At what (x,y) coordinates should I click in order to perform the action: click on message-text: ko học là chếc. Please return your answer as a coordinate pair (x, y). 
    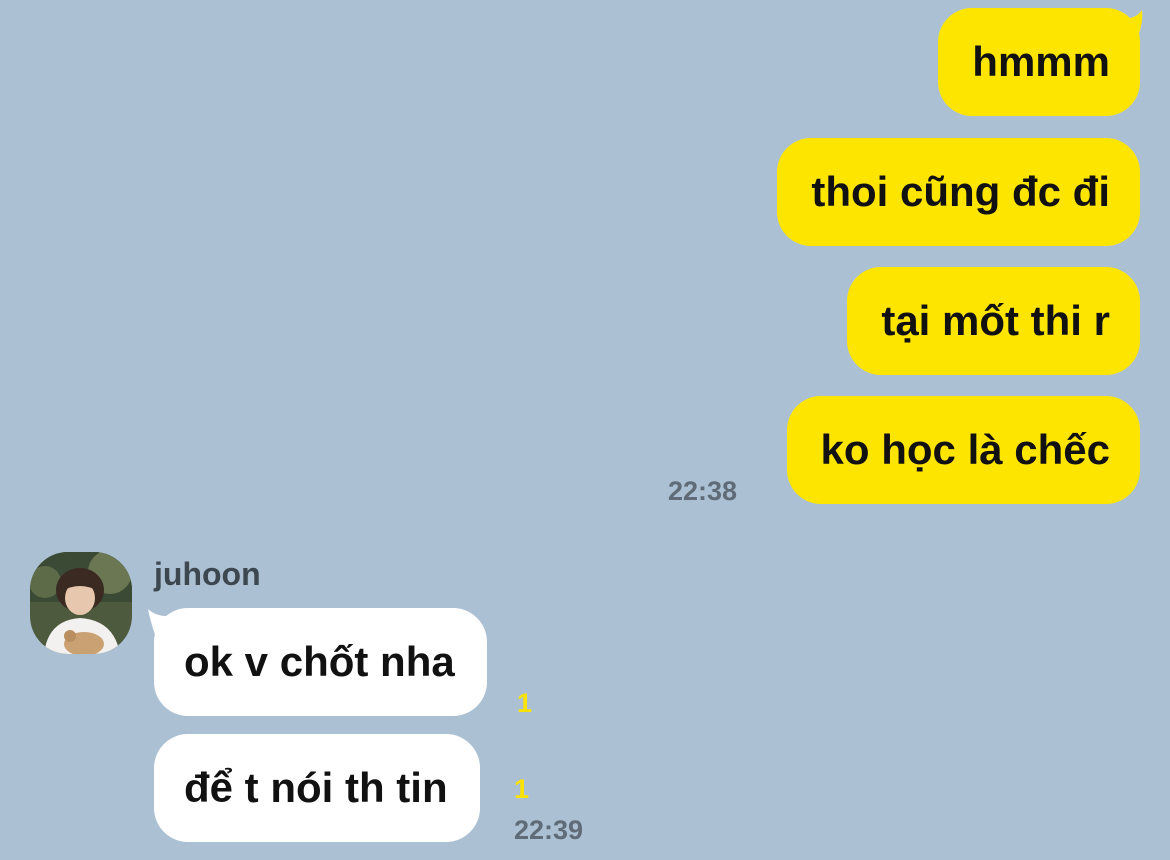
    Looking at the image, I should click on (965, 449).